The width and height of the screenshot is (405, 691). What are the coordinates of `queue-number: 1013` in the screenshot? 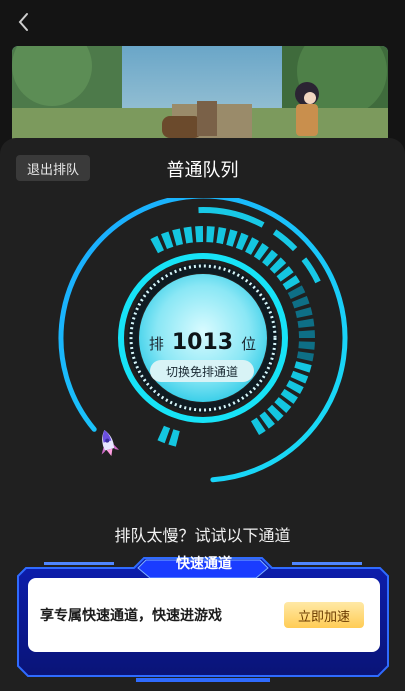 It's located at (202, 342).